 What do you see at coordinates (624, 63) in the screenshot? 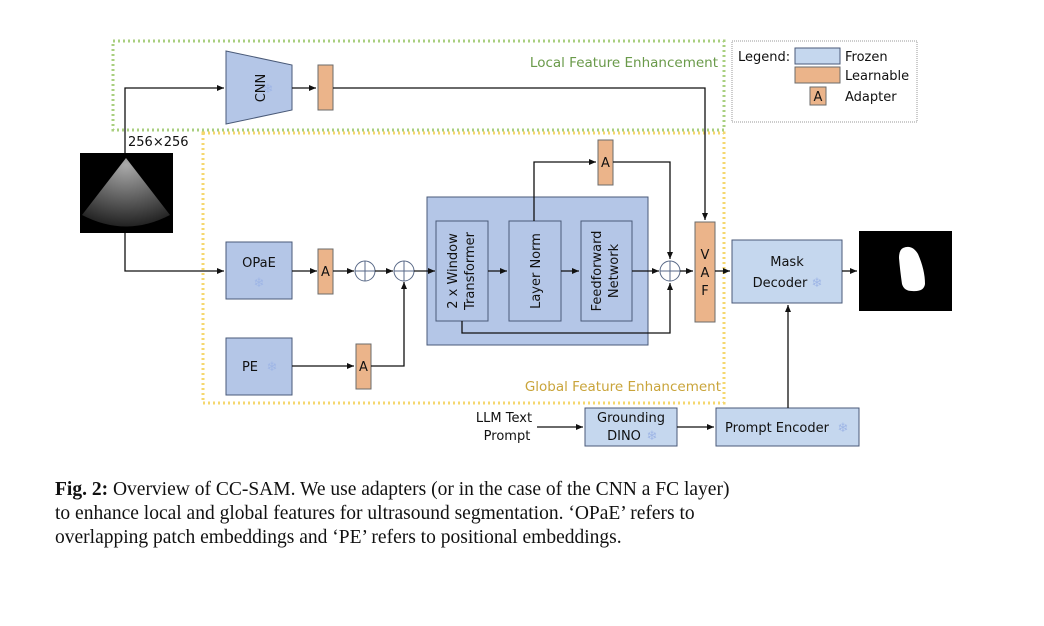
I see `local-feature-label: Local Feature Enhancement` at bounding box center [624, 63].